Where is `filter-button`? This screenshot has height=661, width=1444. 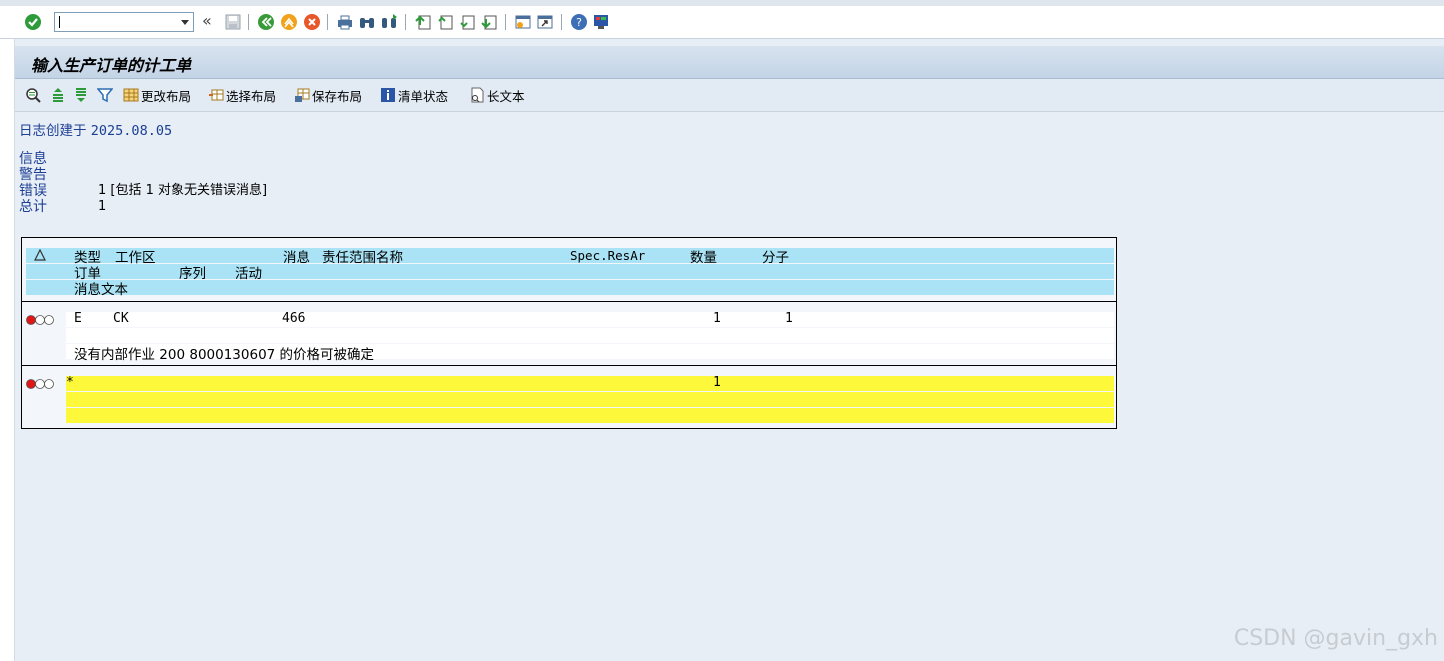
filter-button is located at coordinates (106, 95).